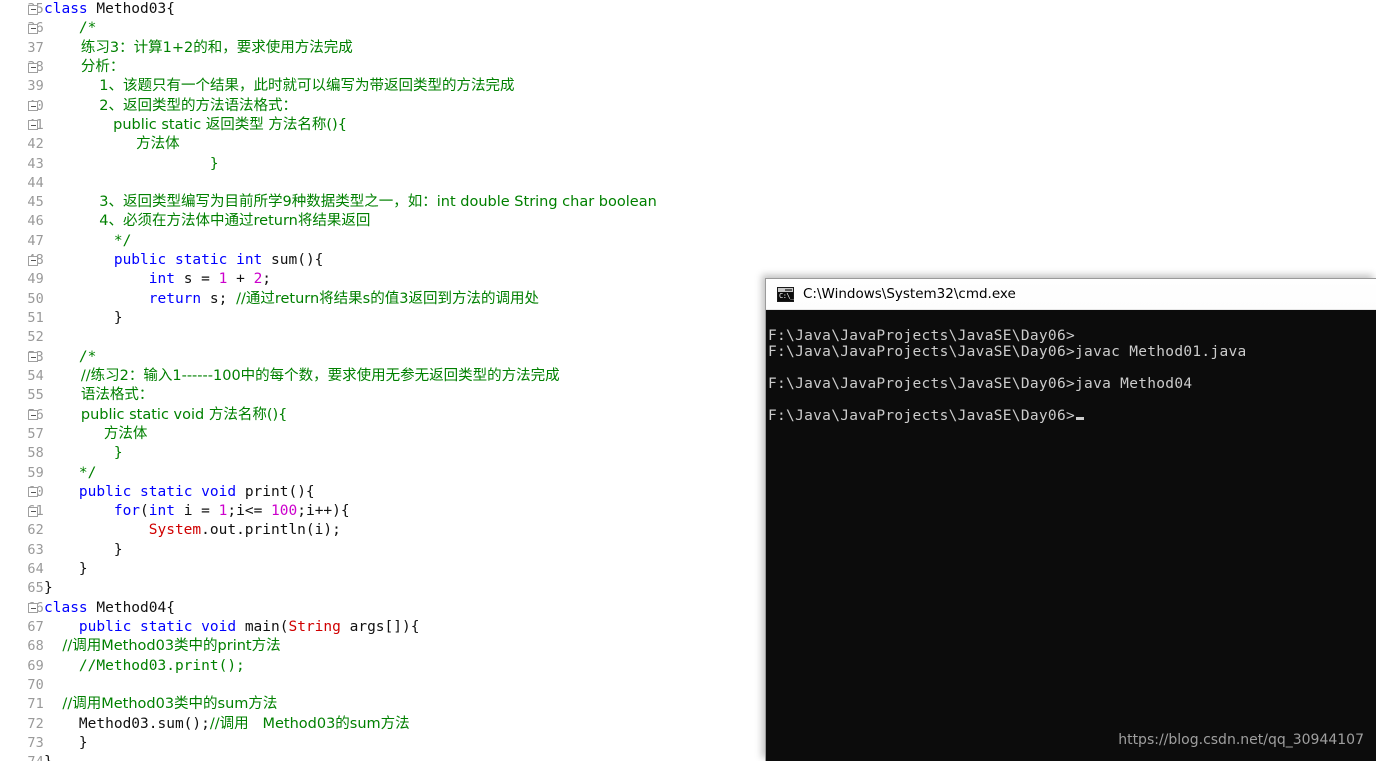  What do you see at coordinates (1241, 740) in the screenshot?
I see `watermark-url: https://blog.csdn.net/qq_30944107` at bounding box center [1241, 740].